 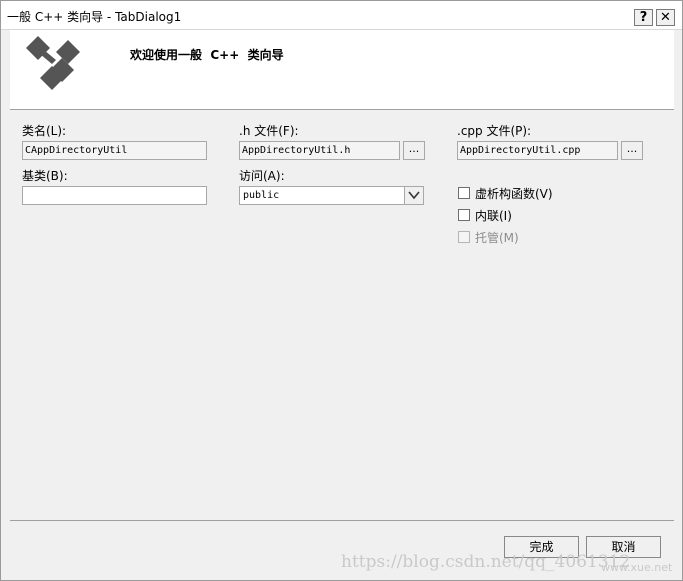 What do you see at coordinates (45, 176) in the screenshot?
I see `base-class-label: 基类(B):` at bounding box center [45, 176].